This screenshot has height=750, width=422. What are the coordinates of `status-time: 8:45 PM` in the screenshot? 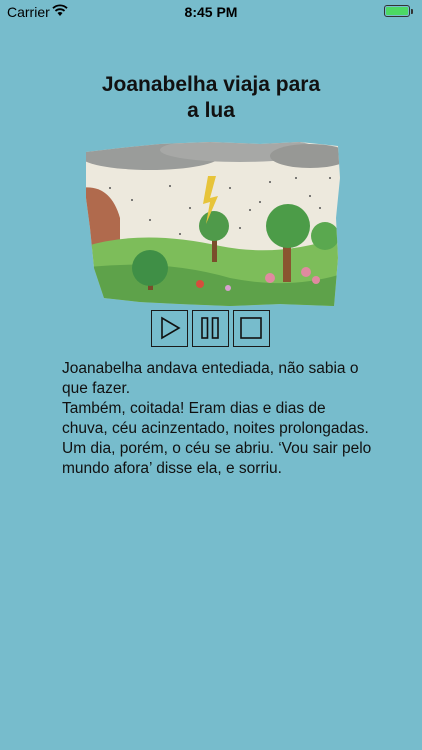 It's located at (211, 12).